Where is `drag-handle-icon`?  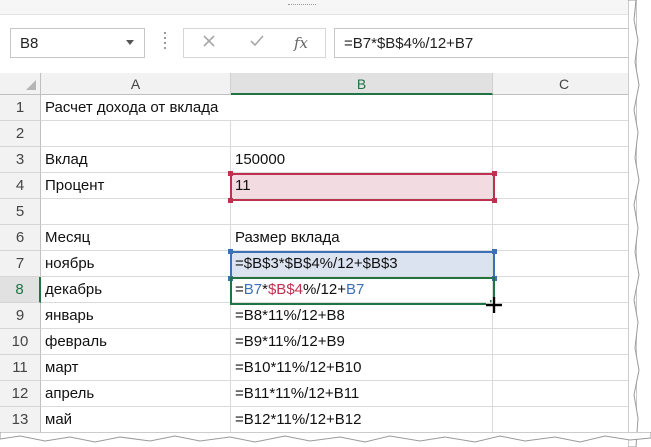
drag-handle-icon is located at coordinates (165, 43).